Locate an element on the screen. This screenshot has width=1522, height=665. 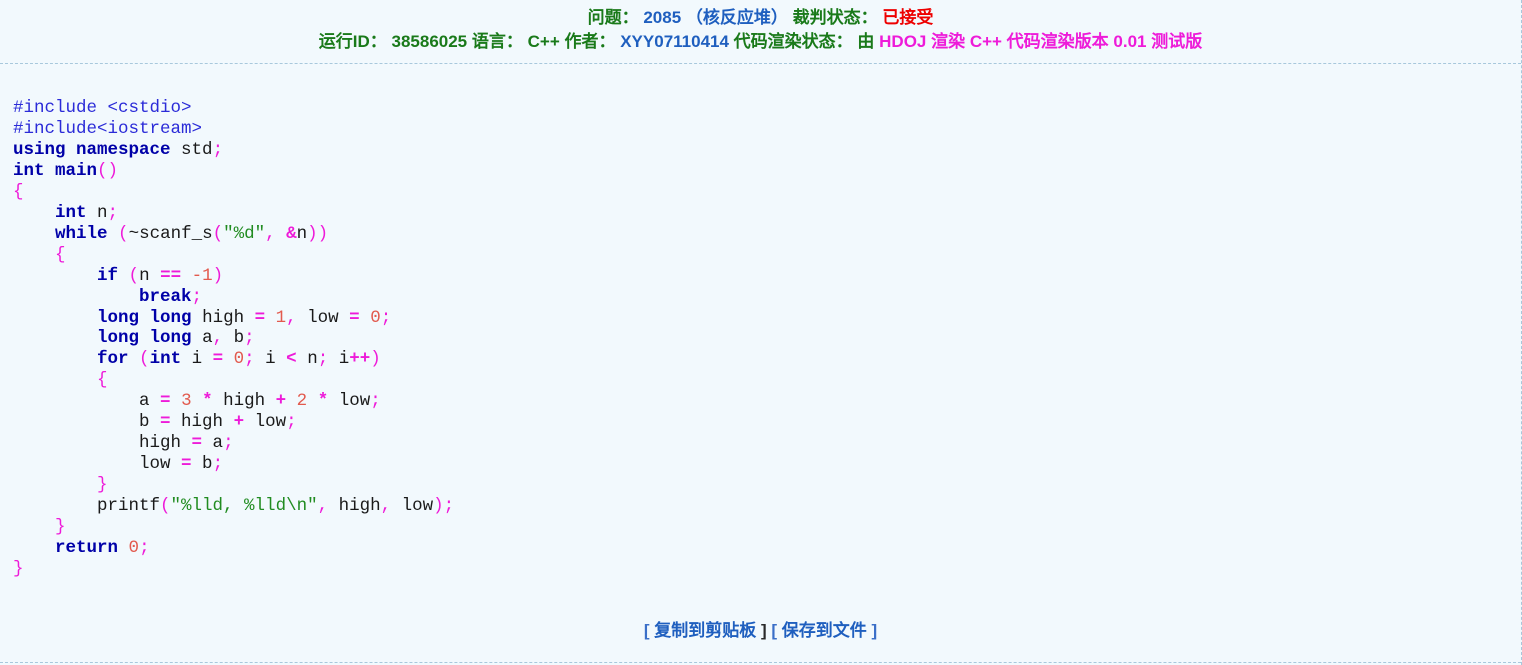
code-token: ~scanf_s is located at coordinates (170, 233).